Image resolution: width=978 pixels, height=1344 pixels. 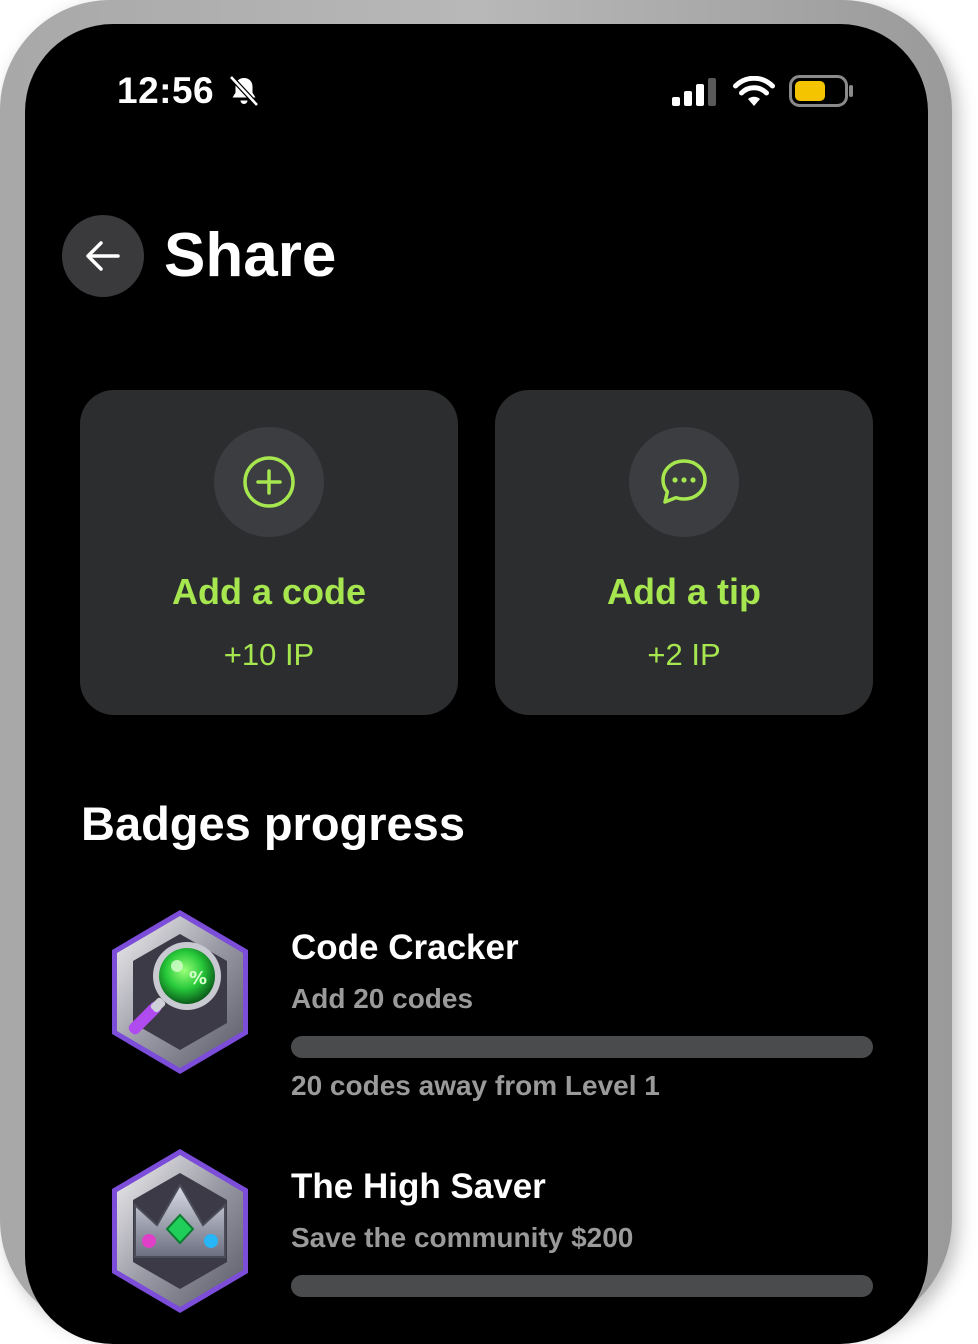 What do you see at coordinates (250, 255) in the screenshot?
I see `page-title: Share` at bounding box center [250, 255].